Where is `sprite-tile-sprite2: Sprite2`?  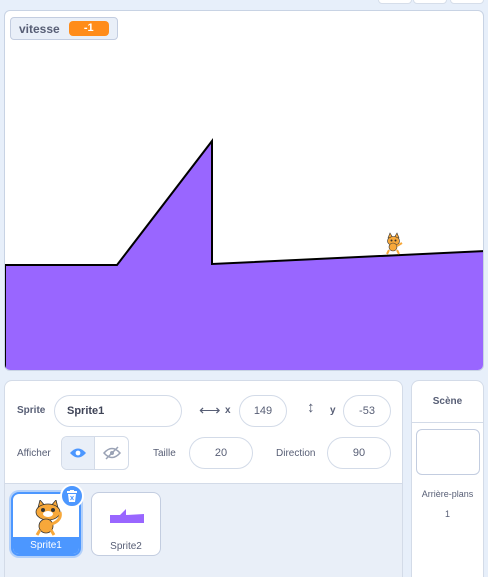 sprite-tile-sprite2: Sprite2 is located at coordinates (126, 524).